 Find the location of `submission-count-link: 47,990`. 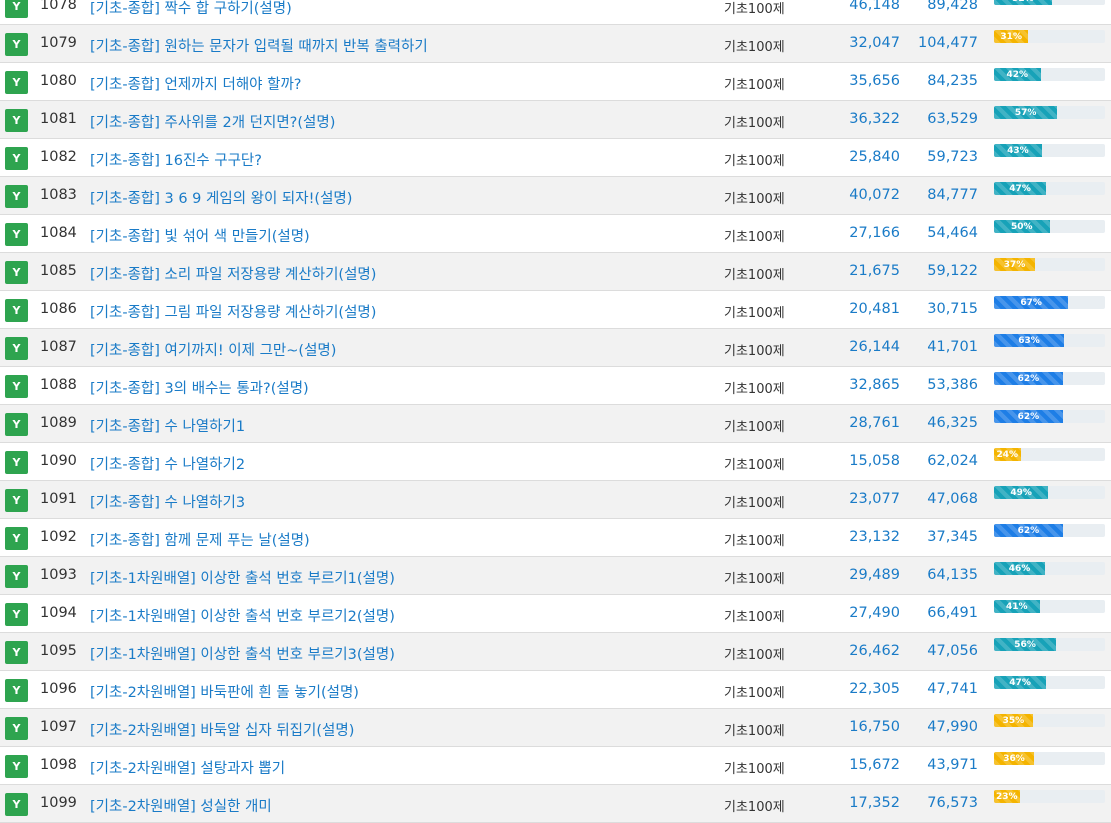

submission-count-link: 47,990 is located at coordinates (936, 727).